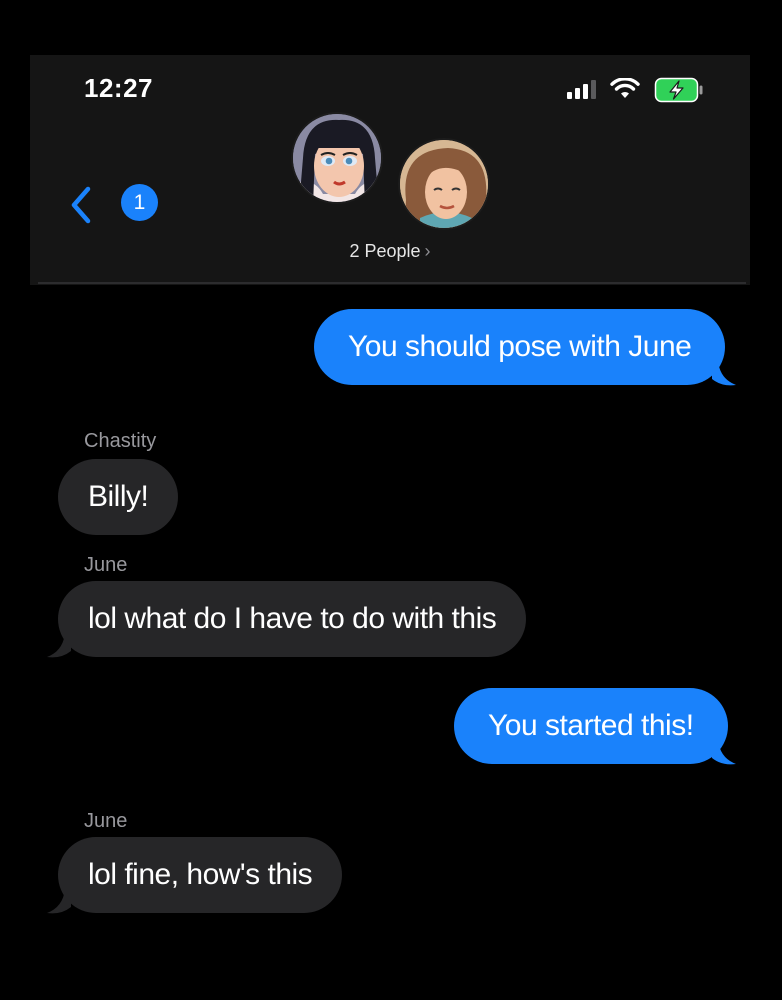  What do you see at coordinates (427, 251) in the screenshot?
I see `chevron-right-icon: ›` at bounding box center [427, 251].